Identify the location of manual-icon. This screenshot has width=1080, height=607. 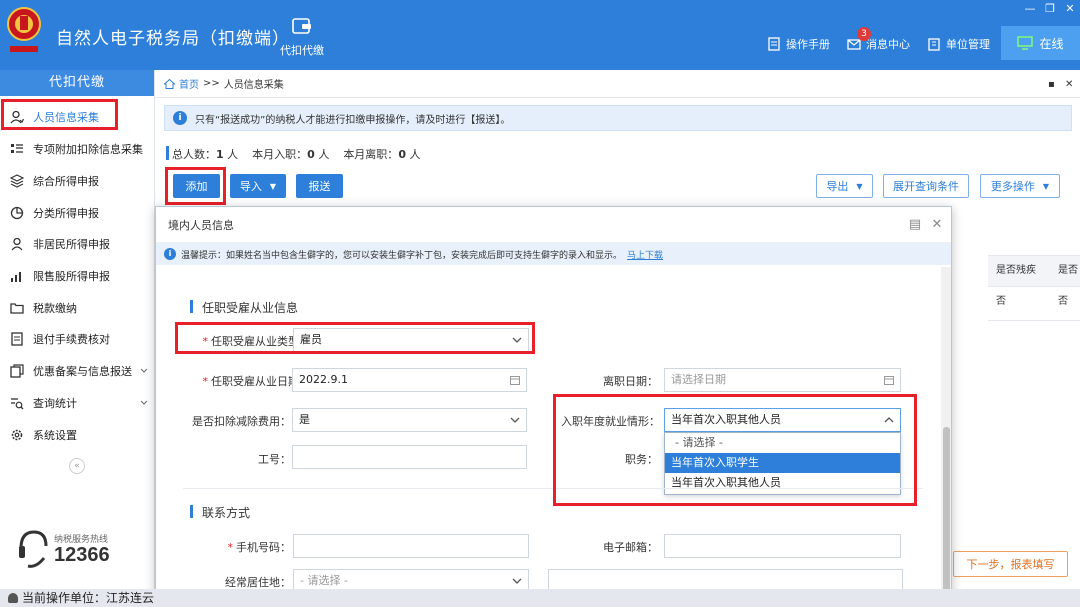
(774, 44).